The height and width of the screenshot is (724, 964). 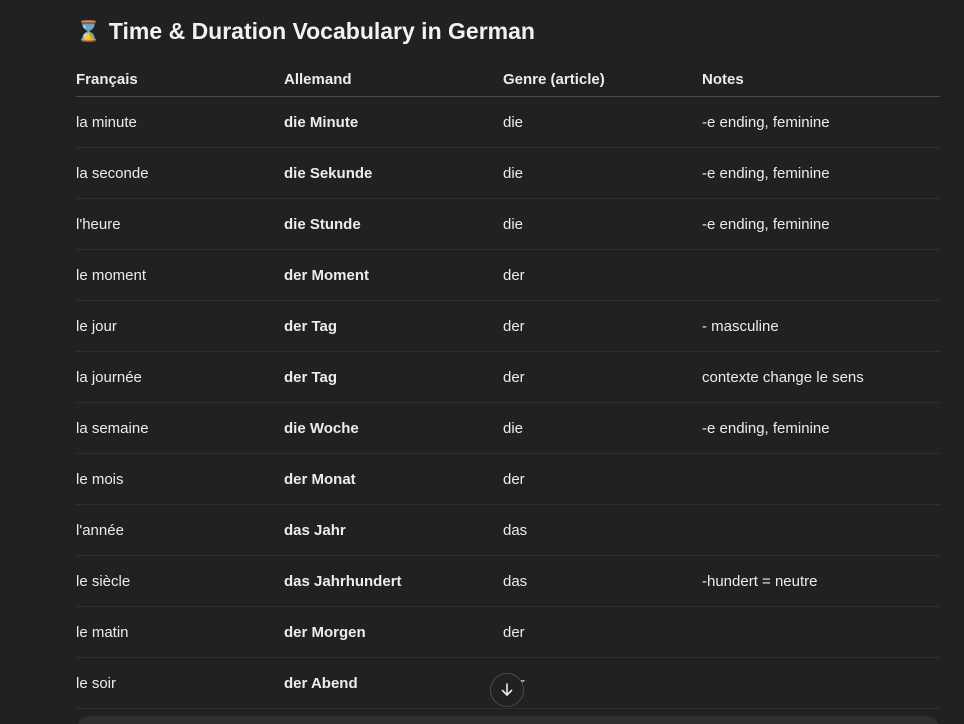 I want to click on cell-allemand: der Abend, so click(x=393, y=683).